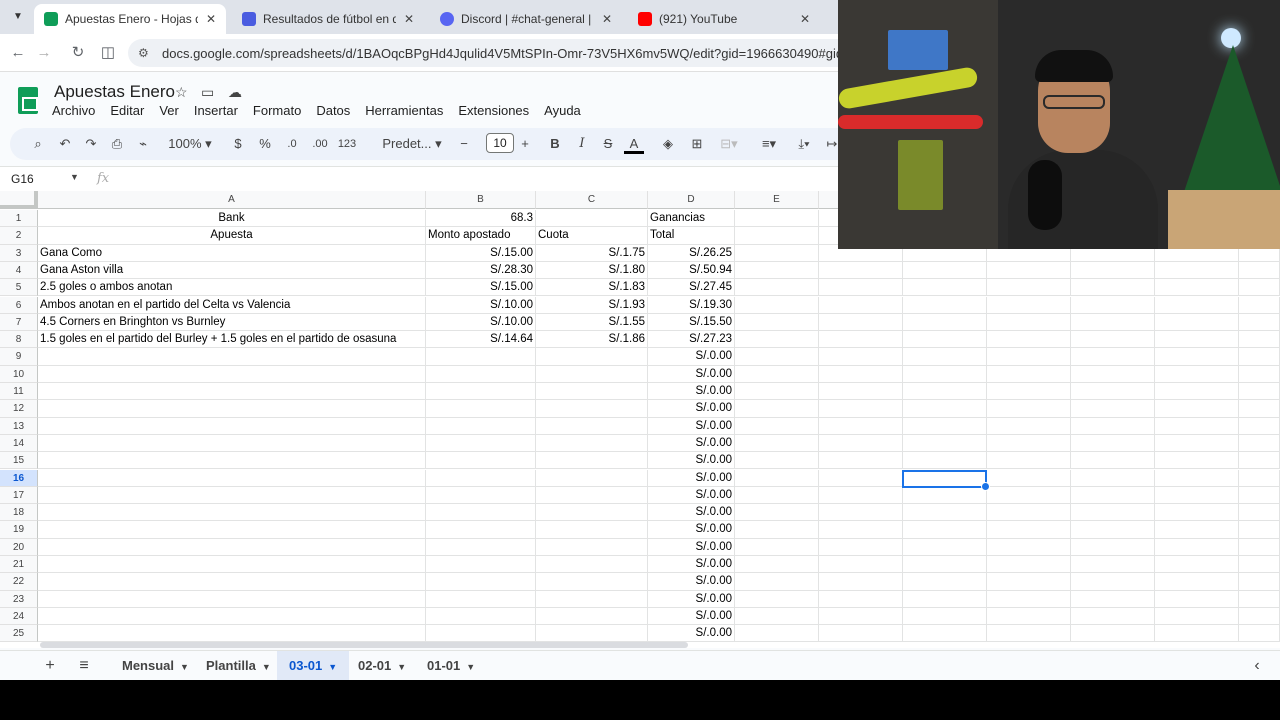 The width and height of the screenshot is (1280, 720). I want to click on cell-d4: S/.50.94, so click(691, 270).